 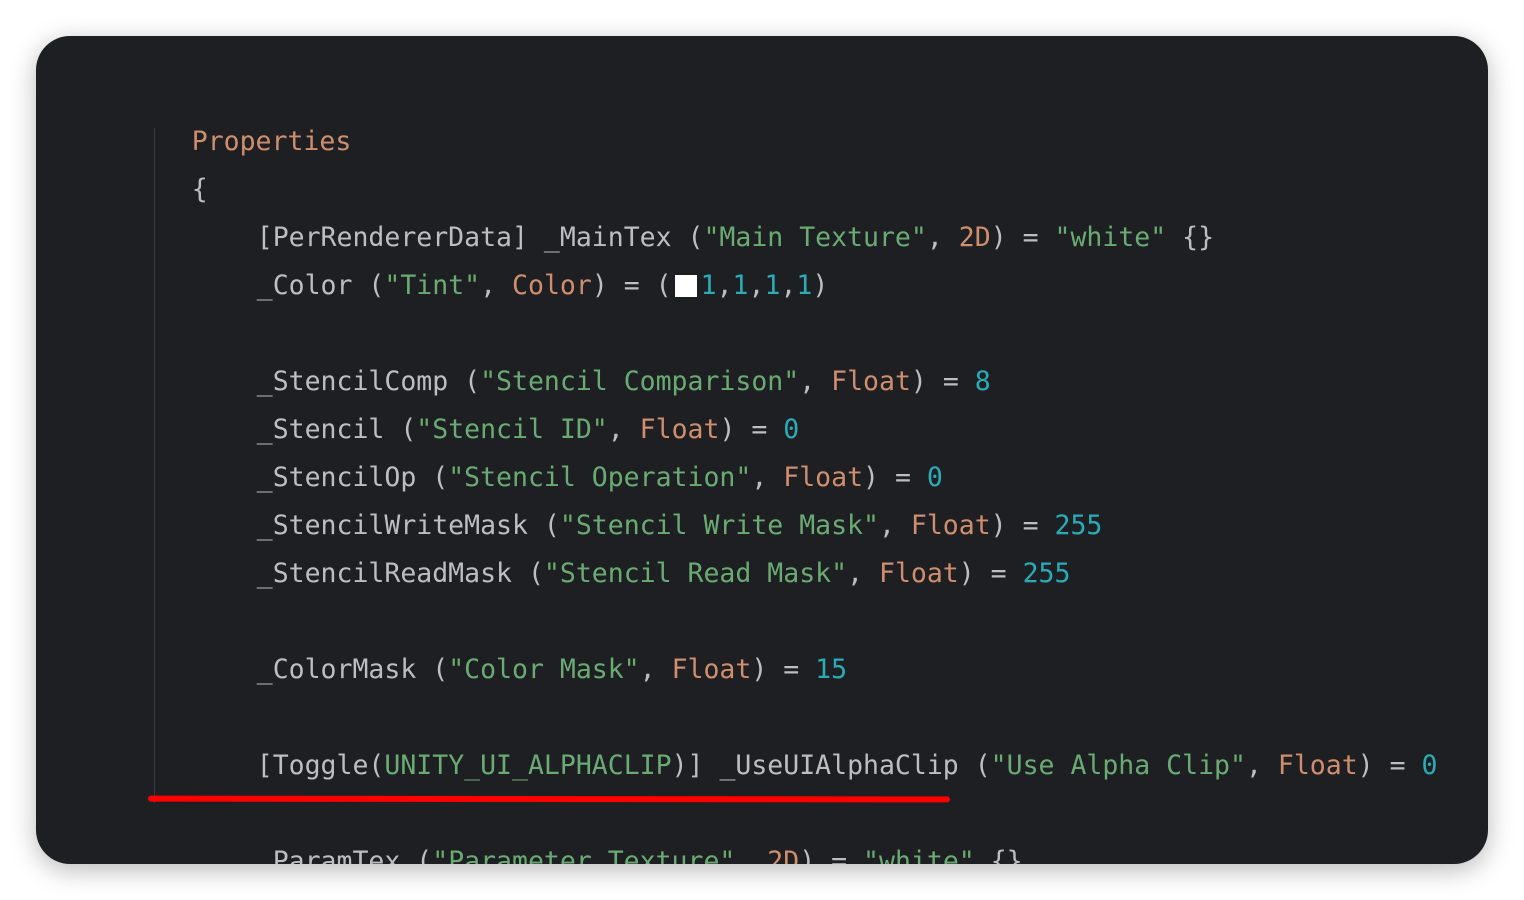 What do you see at coordinates (152, 851) in the screenshot?
I see `code-line-close-brace: }` at bounding box center [152, 851].